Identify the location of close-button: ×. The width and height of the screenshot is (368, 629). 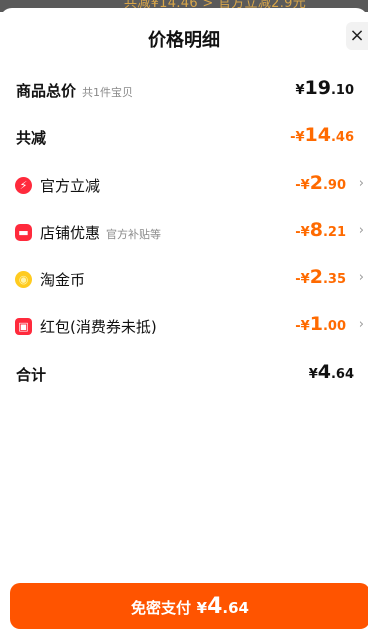
(357, 36).